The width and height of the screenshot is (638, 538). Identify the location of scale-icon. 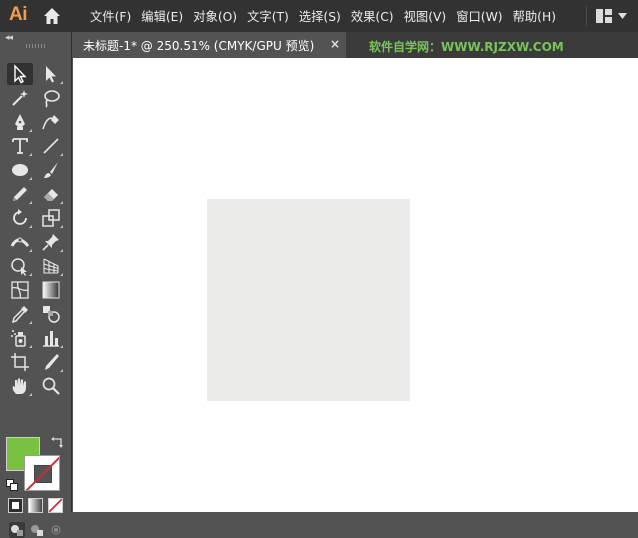
(51, 218).